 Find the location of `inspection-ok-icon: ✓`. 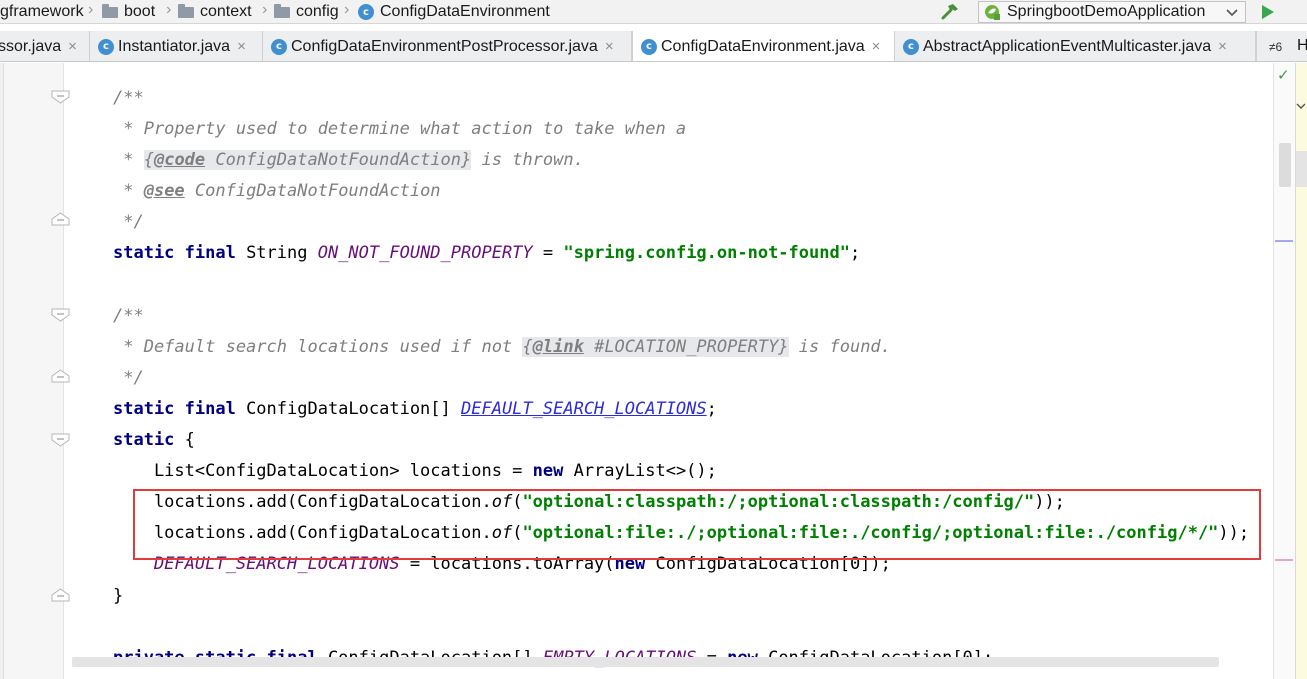

inspection-ok-icon: ✓ is located at coordinates (1283, 75).